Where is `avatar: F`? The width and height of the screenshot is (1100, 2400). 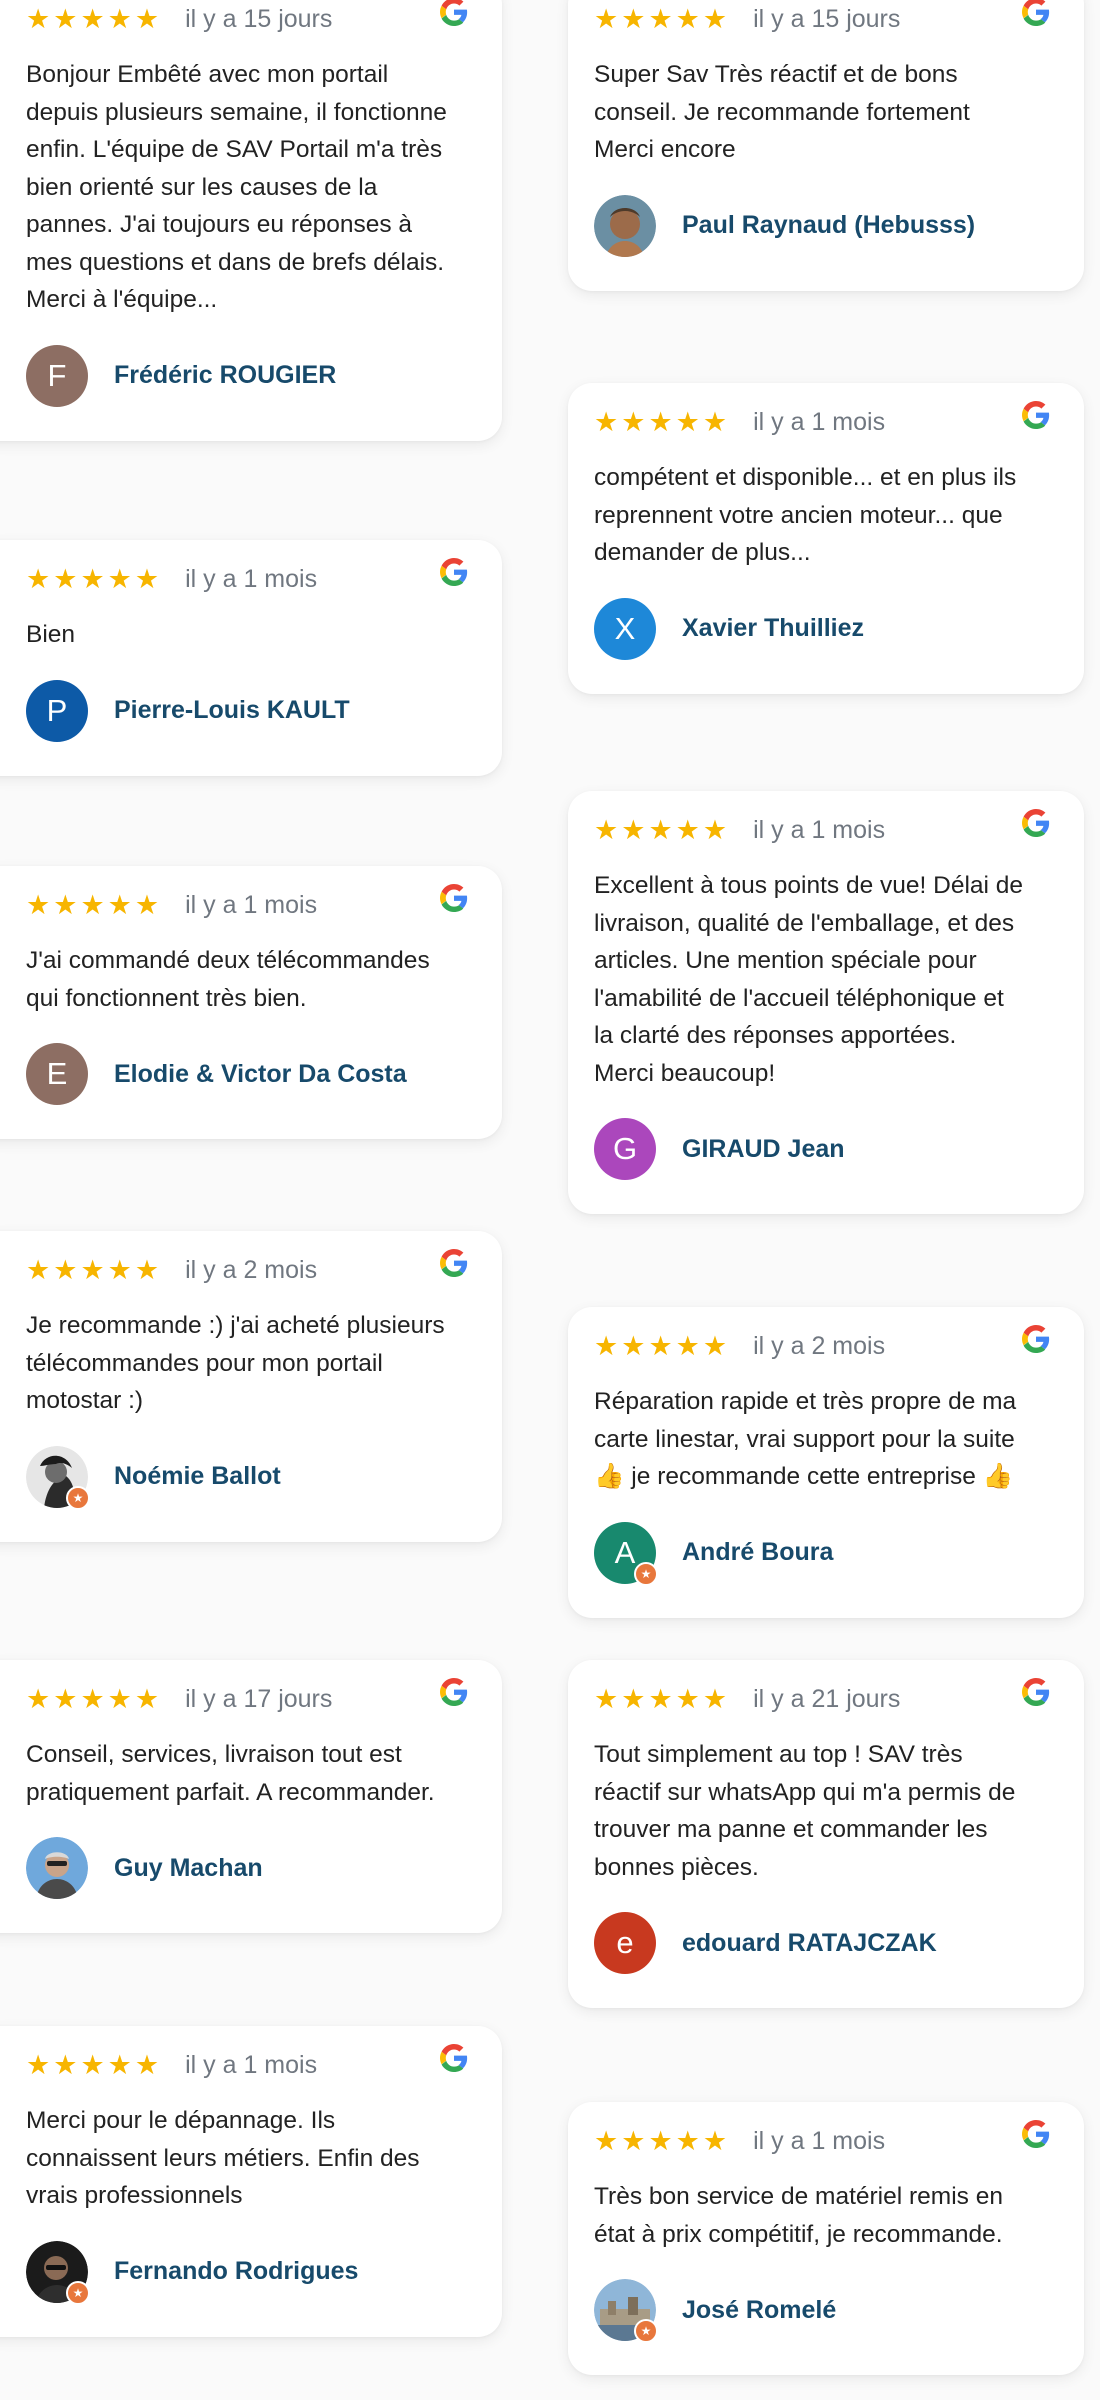
avatar: F is located at coordinates (57, 375).